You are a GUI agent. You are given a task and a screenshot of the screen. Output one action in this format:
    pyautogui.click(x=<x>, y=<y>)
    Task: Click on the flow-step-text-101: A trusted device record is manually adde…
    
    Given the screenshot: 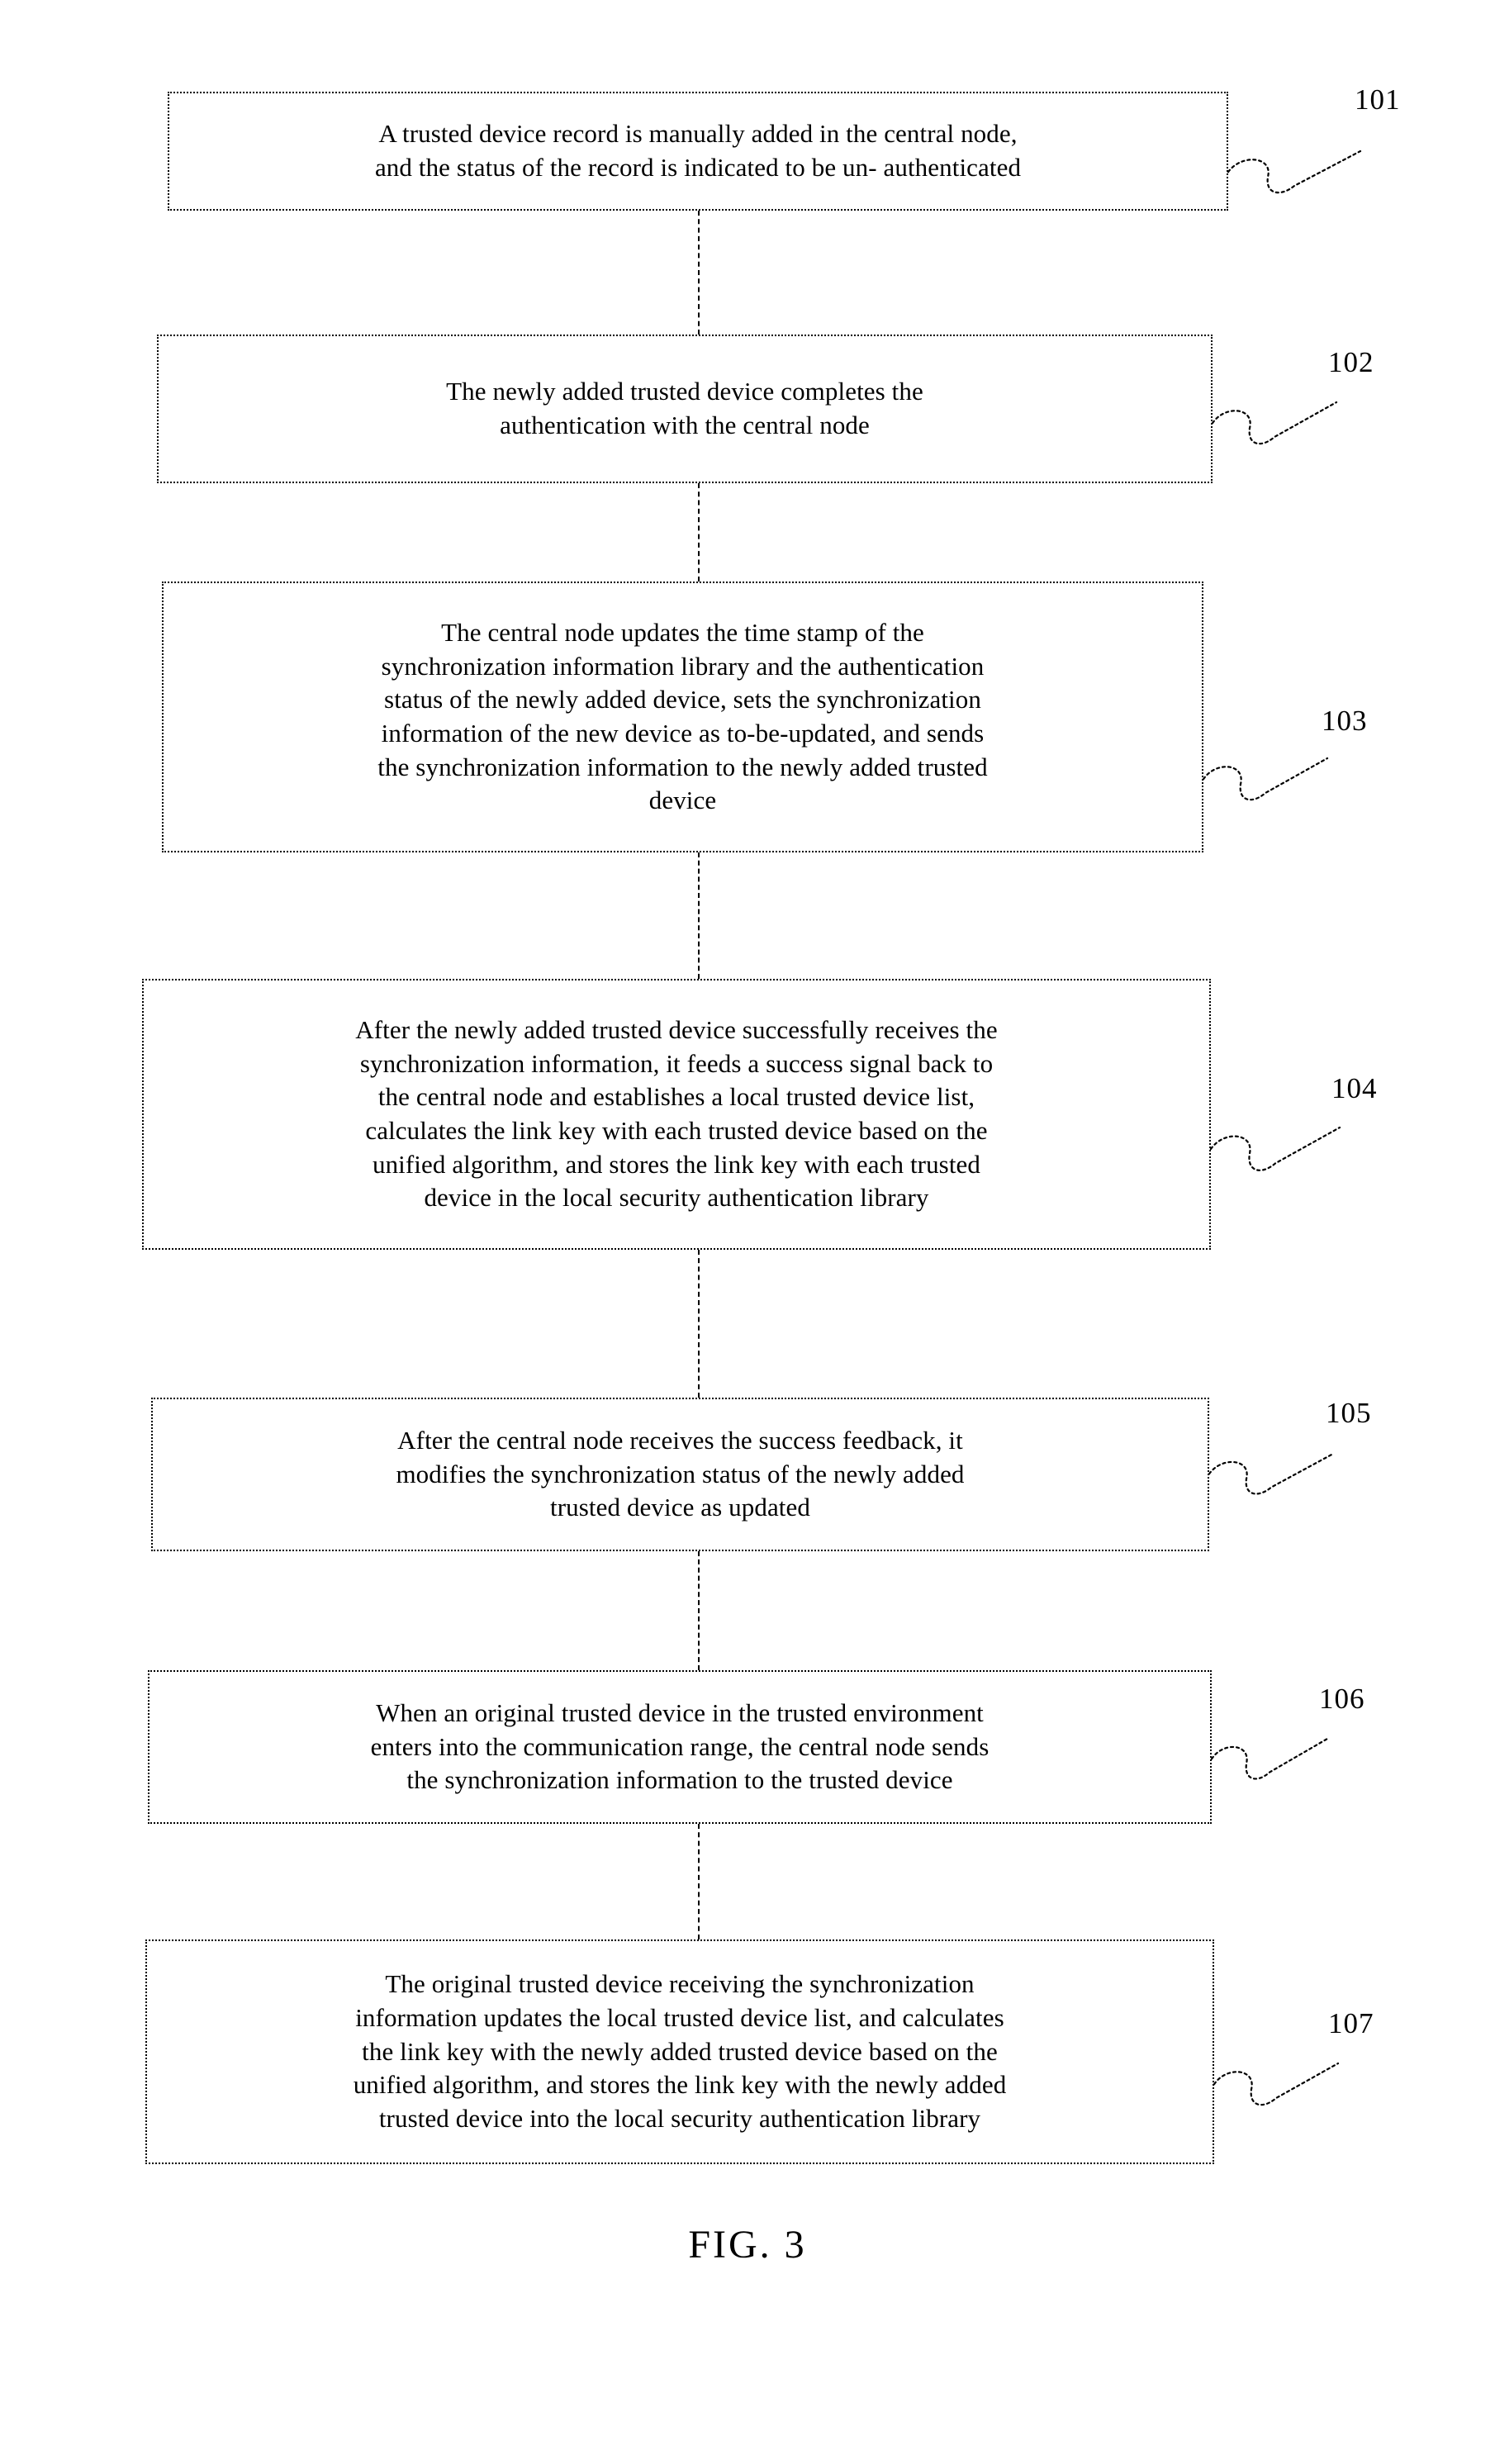 What is the action you would take?
    pyautogui.click(x=698, y=150)
    